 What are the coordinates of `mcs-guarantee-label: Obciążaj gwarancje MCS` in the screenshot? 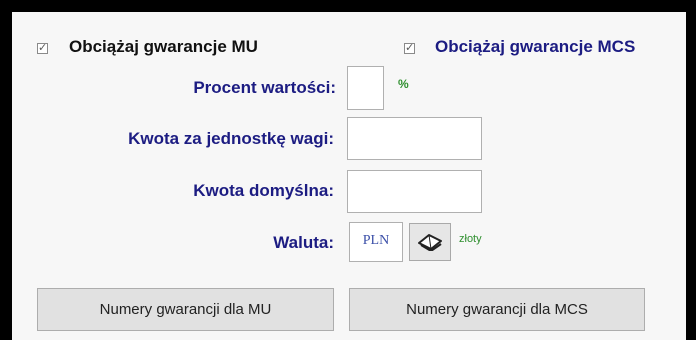 It's located at (535, 47).